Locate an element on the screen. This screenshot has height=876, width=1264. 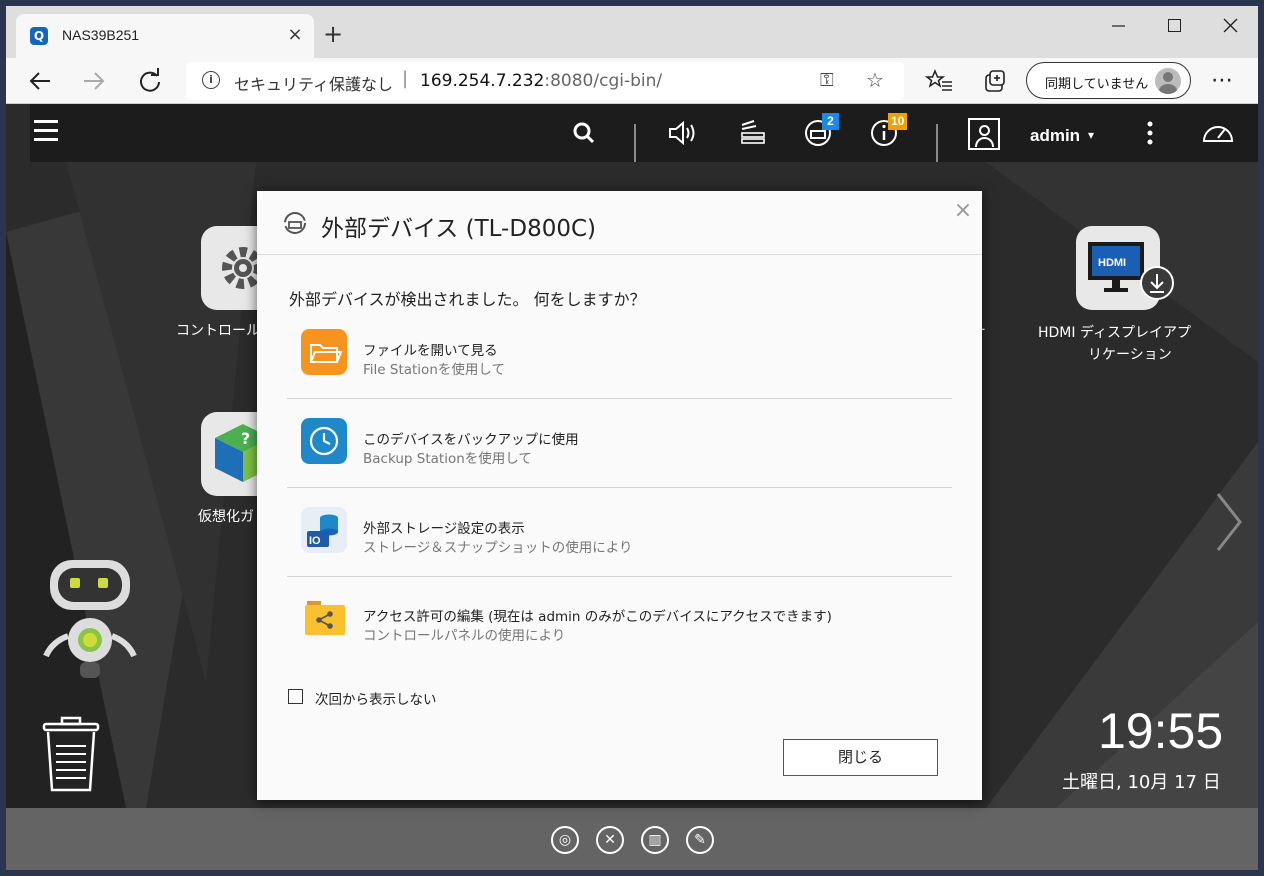
profile-avatar-icon is located at coordinates (1168, 81).